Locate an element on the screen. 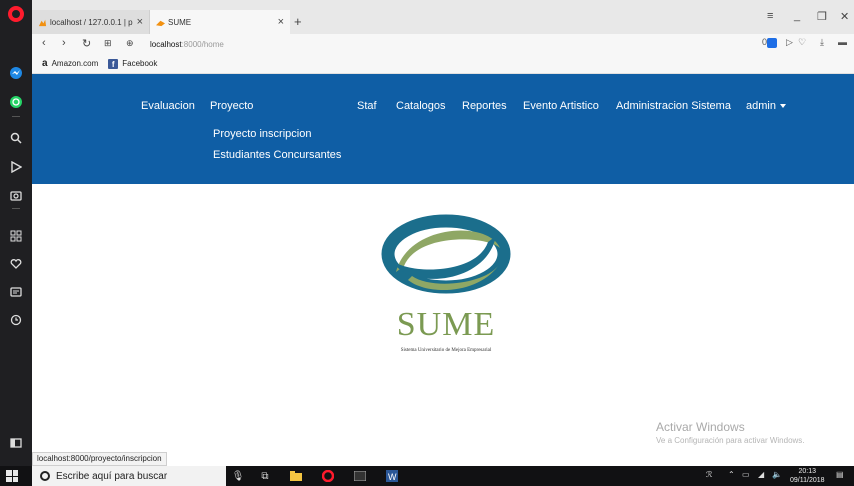  url-host: localhost is located at coordinates (166, 44).